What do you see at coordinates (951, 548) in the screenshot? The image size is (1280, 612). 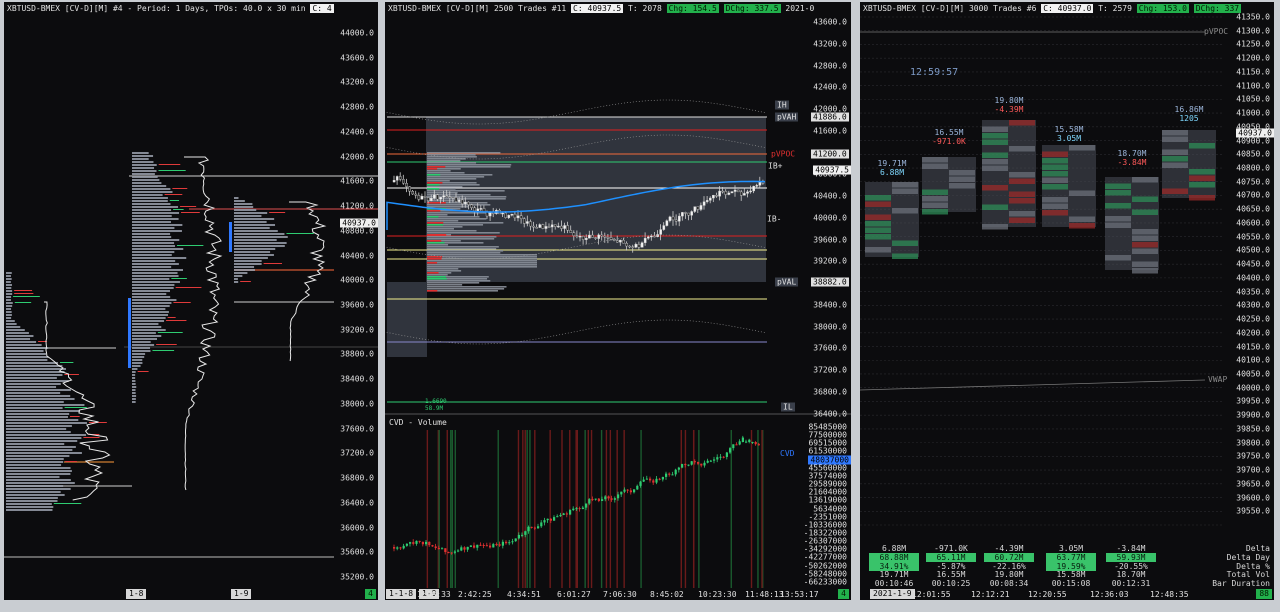 I see `stat-cell: -971.0K` at bounding box center [951, 548].